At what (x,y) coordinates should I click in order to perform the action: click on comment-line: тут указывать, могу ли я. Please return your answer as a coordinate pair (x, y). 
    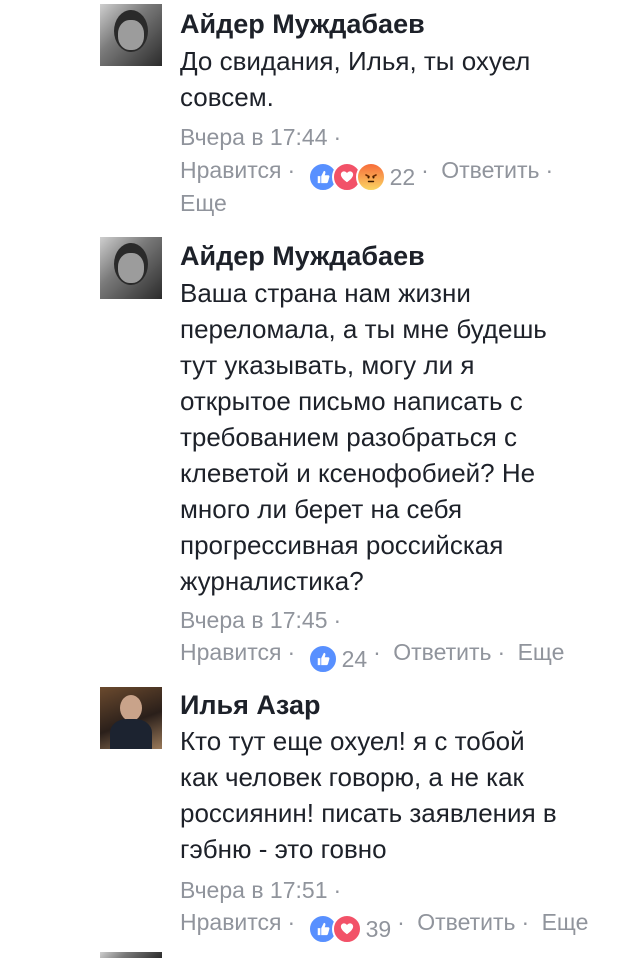
    Looking at the image, I should click on (327, 365).